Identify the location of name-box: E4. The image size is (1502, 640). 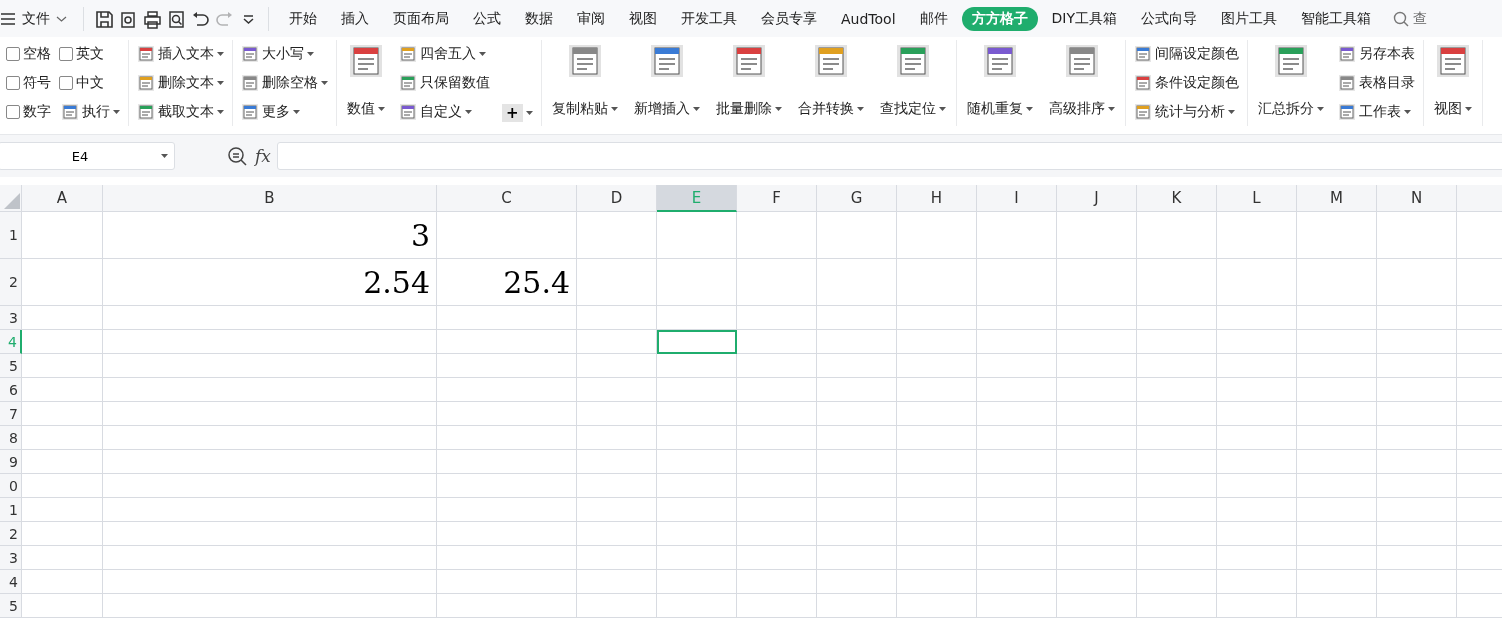
(87, 156).